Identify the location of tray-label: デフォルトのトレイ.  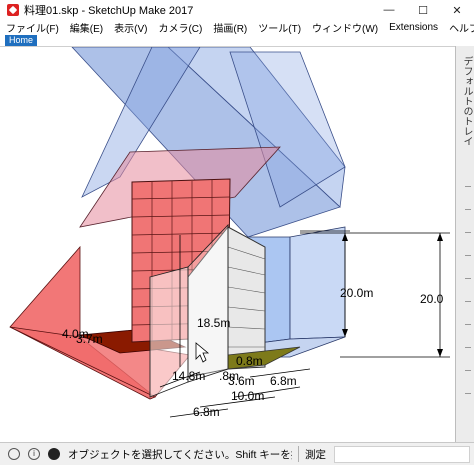
(466, 101).